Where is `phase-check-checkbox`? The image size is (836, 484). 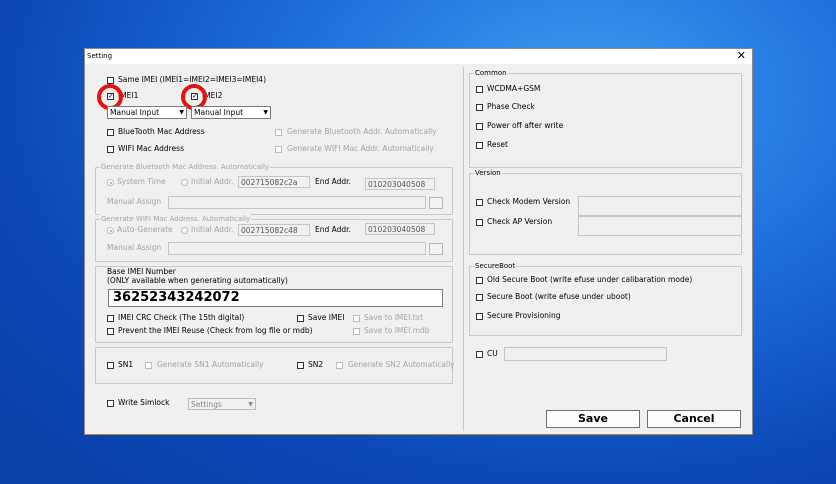 phase-check-checkbox is located at coordinates (479, 107).